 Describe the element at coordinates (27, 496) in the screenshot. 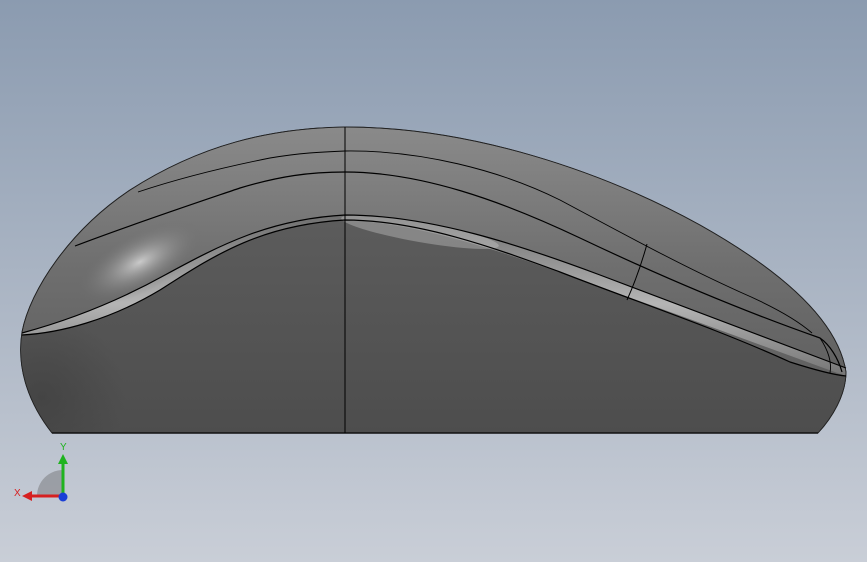

I see `x-axis-arrow` at that location.